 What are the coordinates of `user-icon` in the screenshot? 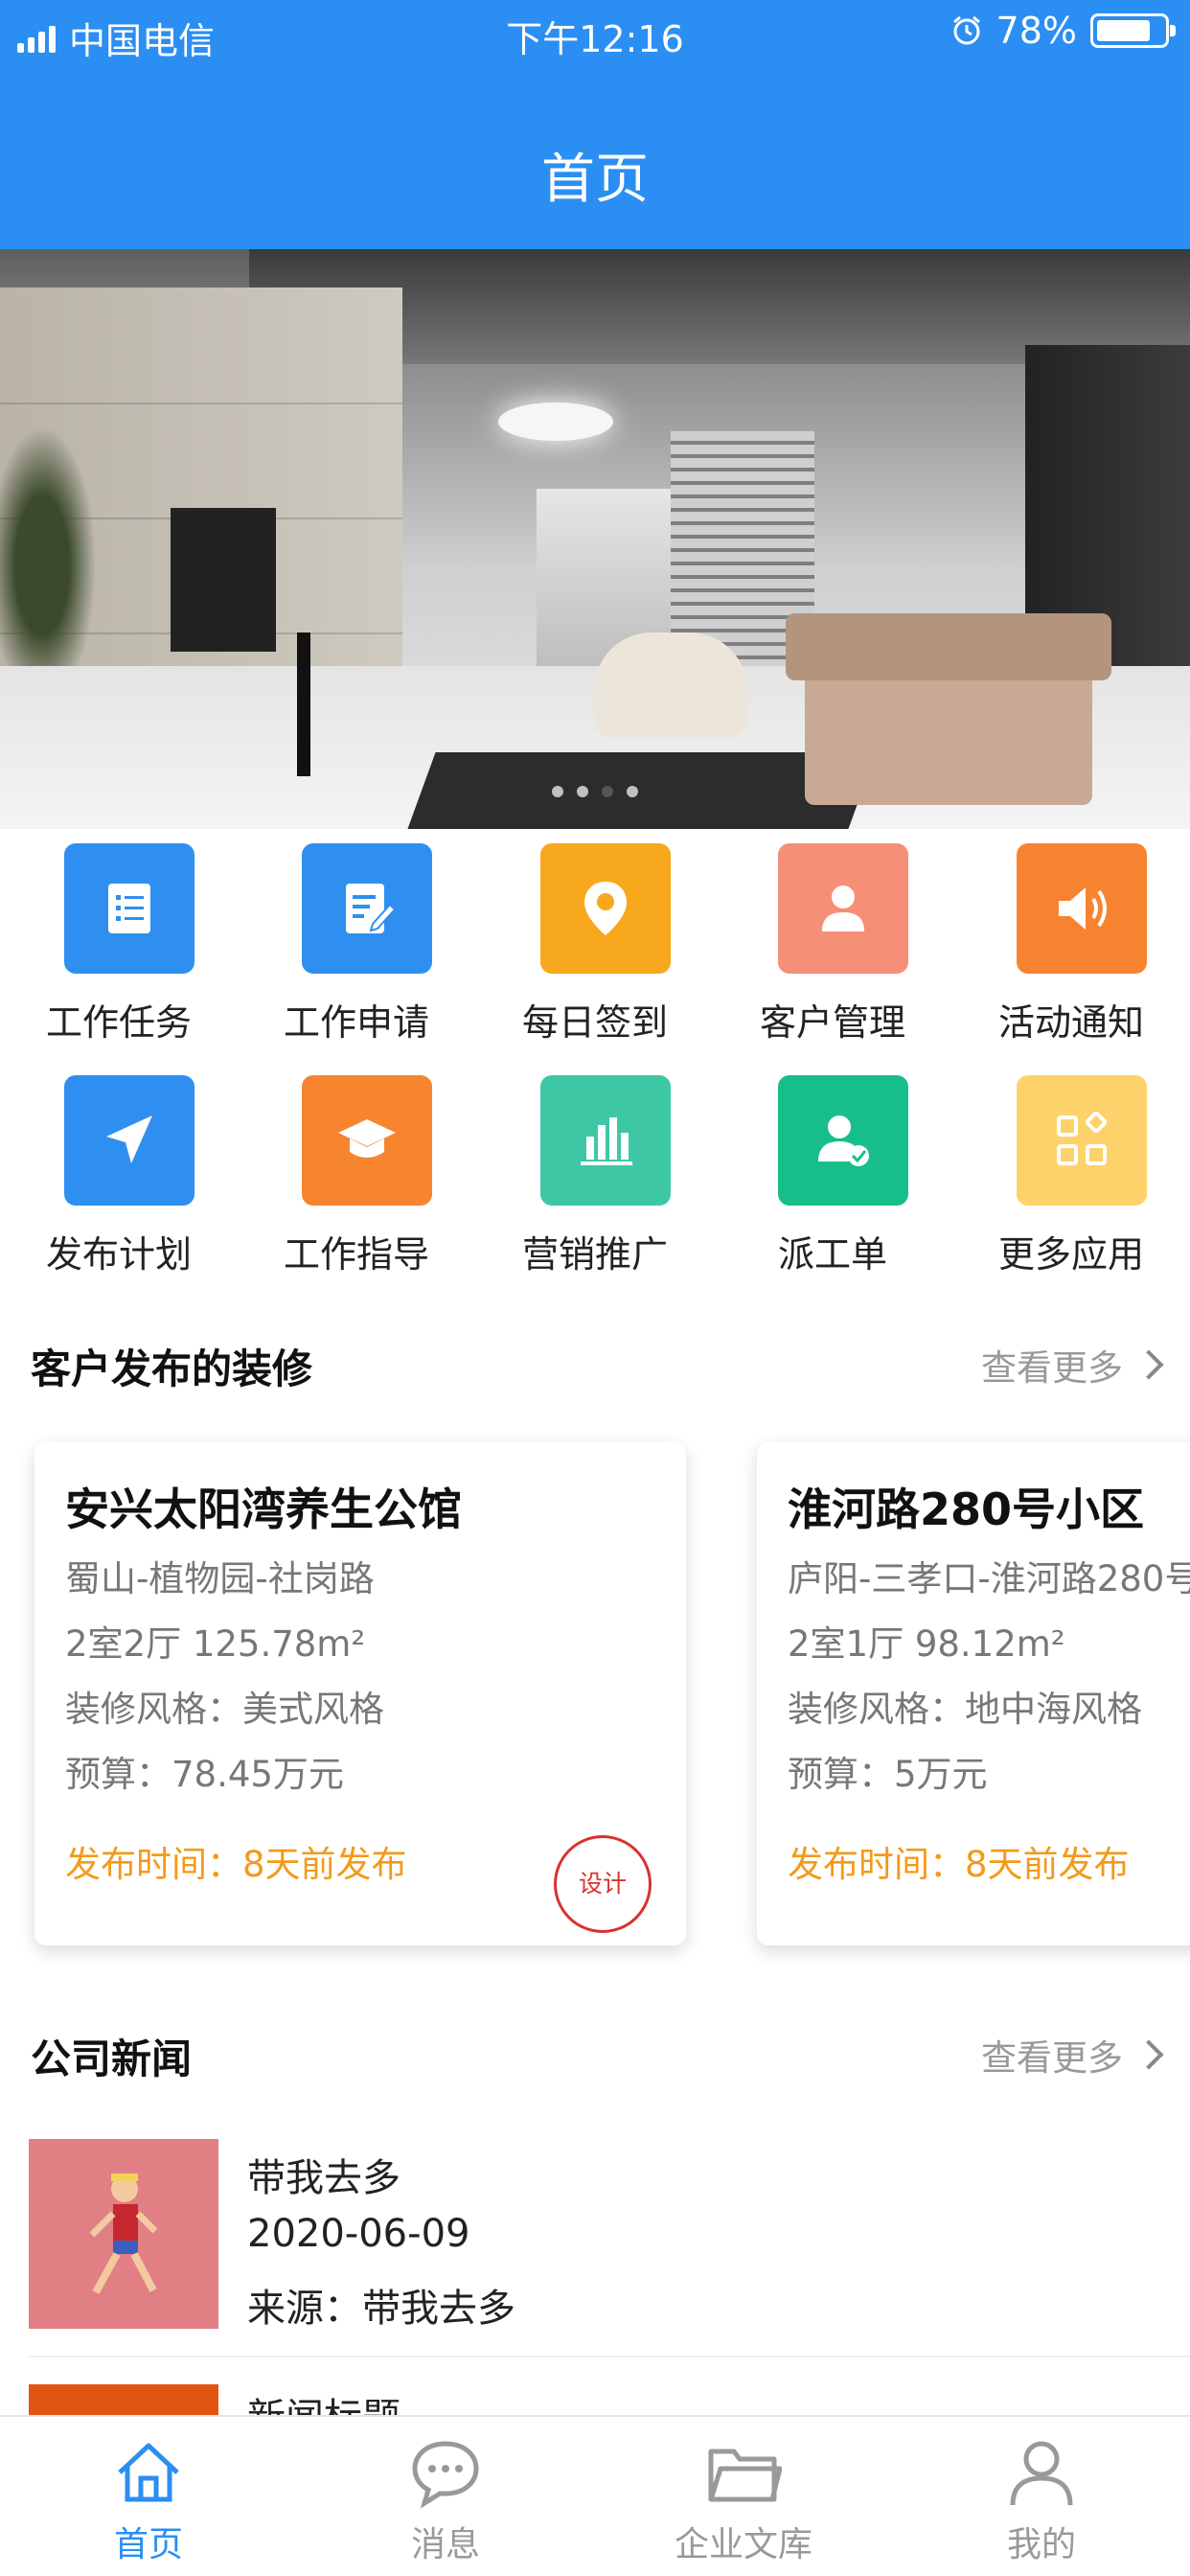 It's located at (843, 908).